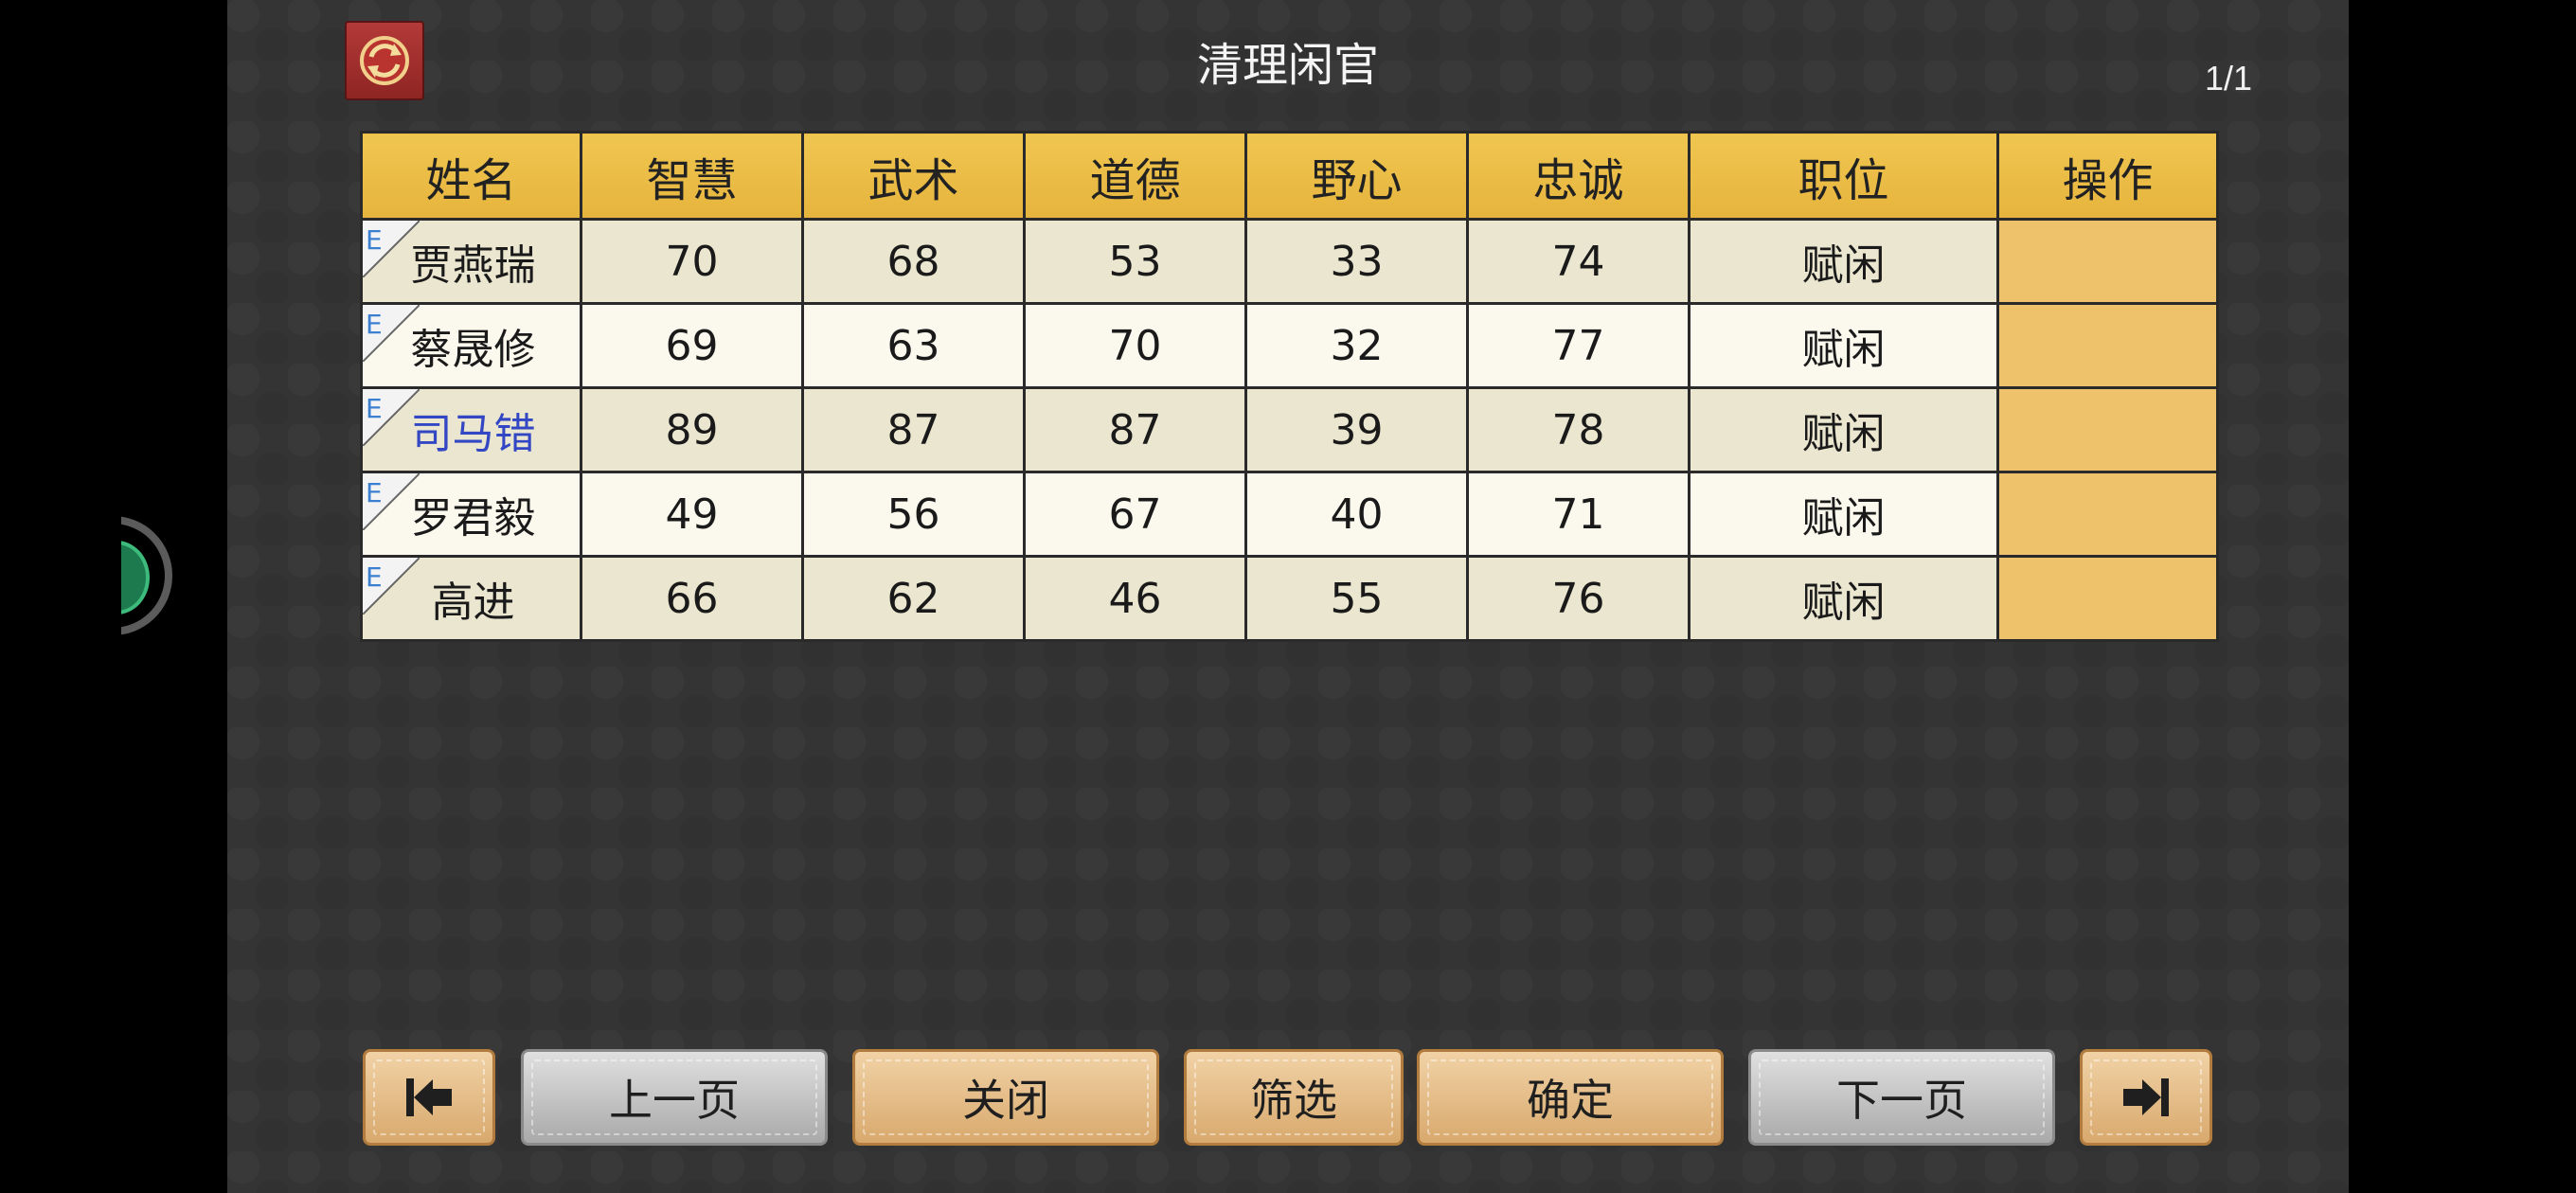 The image size is (2576, 1193). What do you see at coordinates (1135, 598) in the screenshot?
I see `morality-value: 46` at bounding box center [1135, 598].